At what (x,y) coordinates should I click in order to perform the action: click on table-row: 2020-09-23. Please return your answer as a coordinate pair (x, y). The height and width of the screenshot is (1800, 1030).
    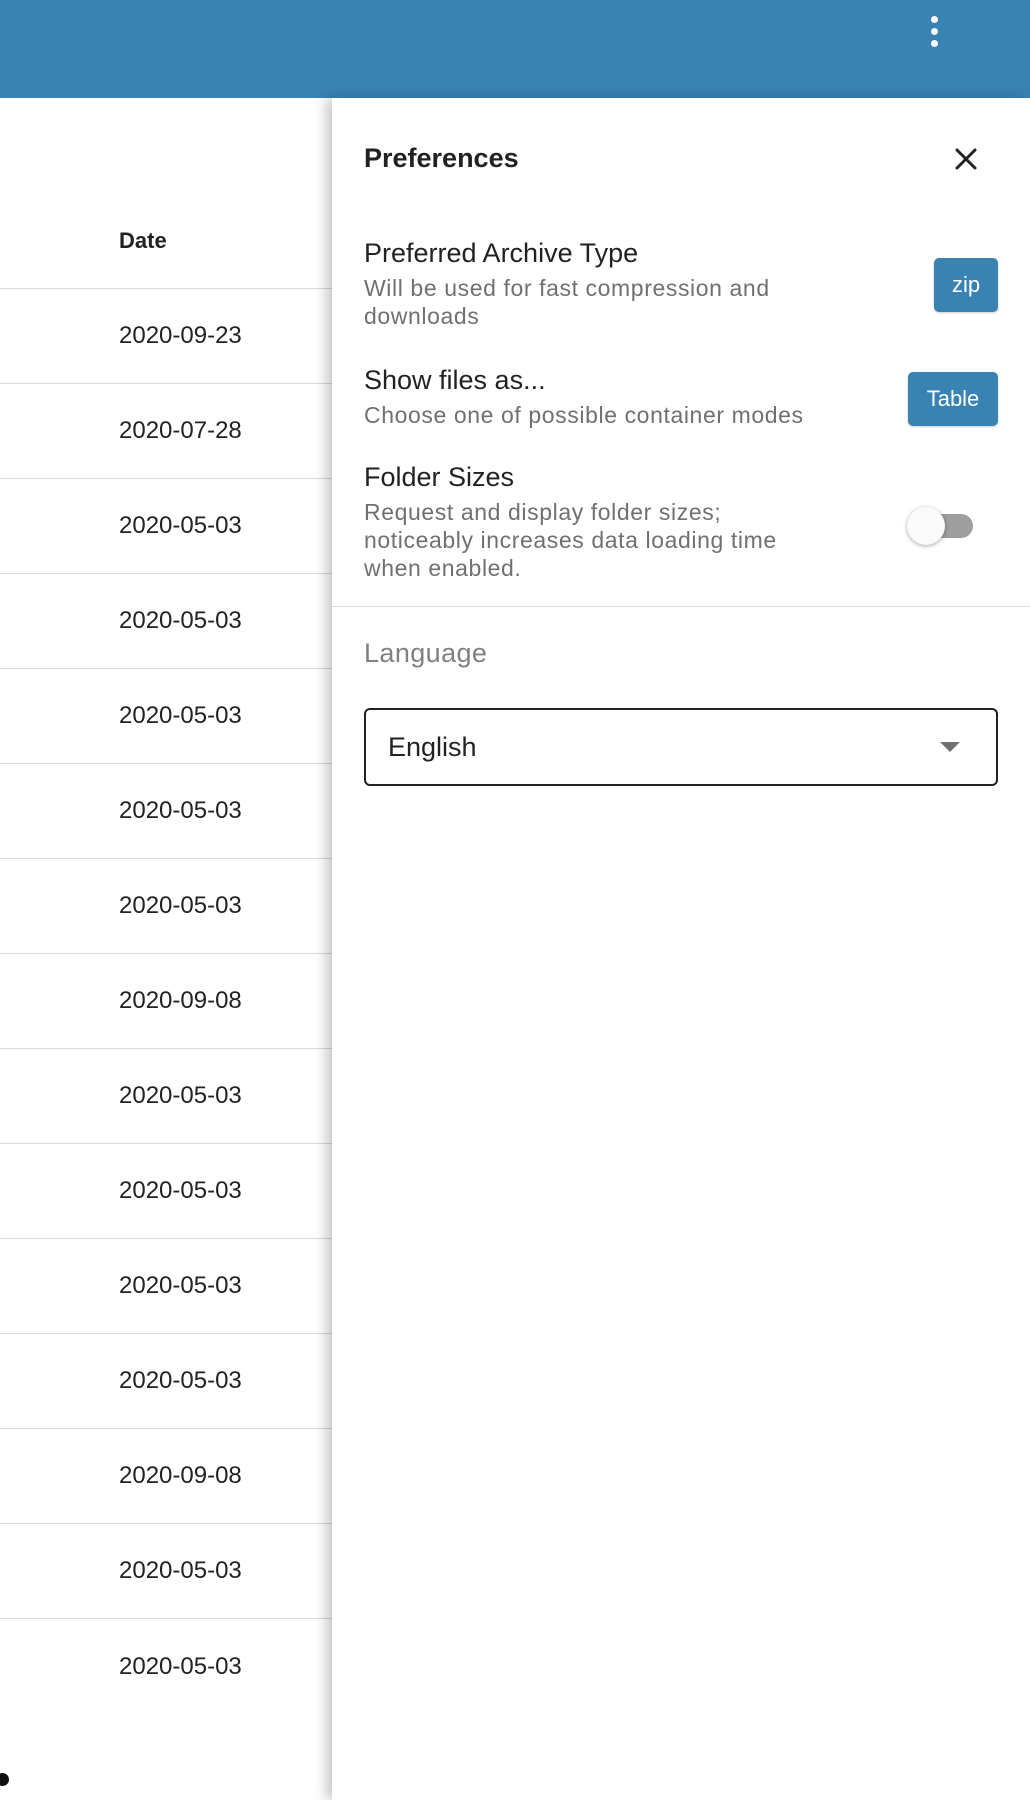
    Looking at the image, I should click on (166, 336).